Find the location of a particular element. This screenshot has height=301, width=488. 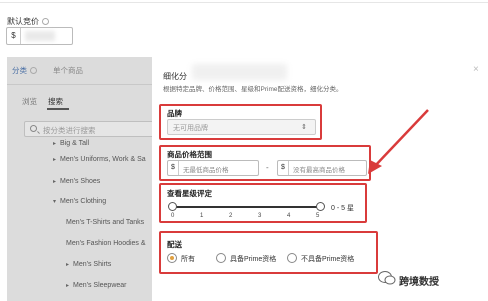

arrow-shaft is located at coordinates (401, 138).